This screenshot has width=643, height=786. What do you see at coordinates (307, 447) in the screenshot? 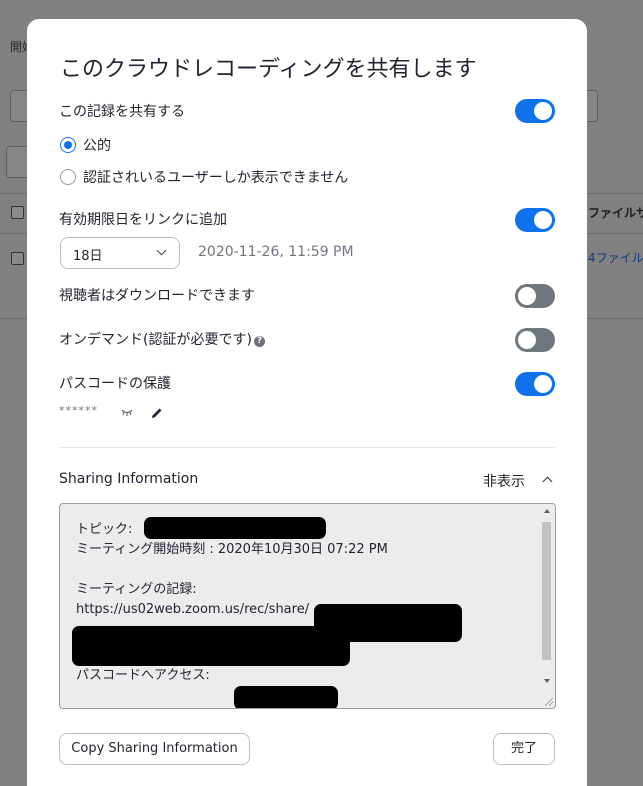
I see `section-divider` at bounding box center [307, 447].